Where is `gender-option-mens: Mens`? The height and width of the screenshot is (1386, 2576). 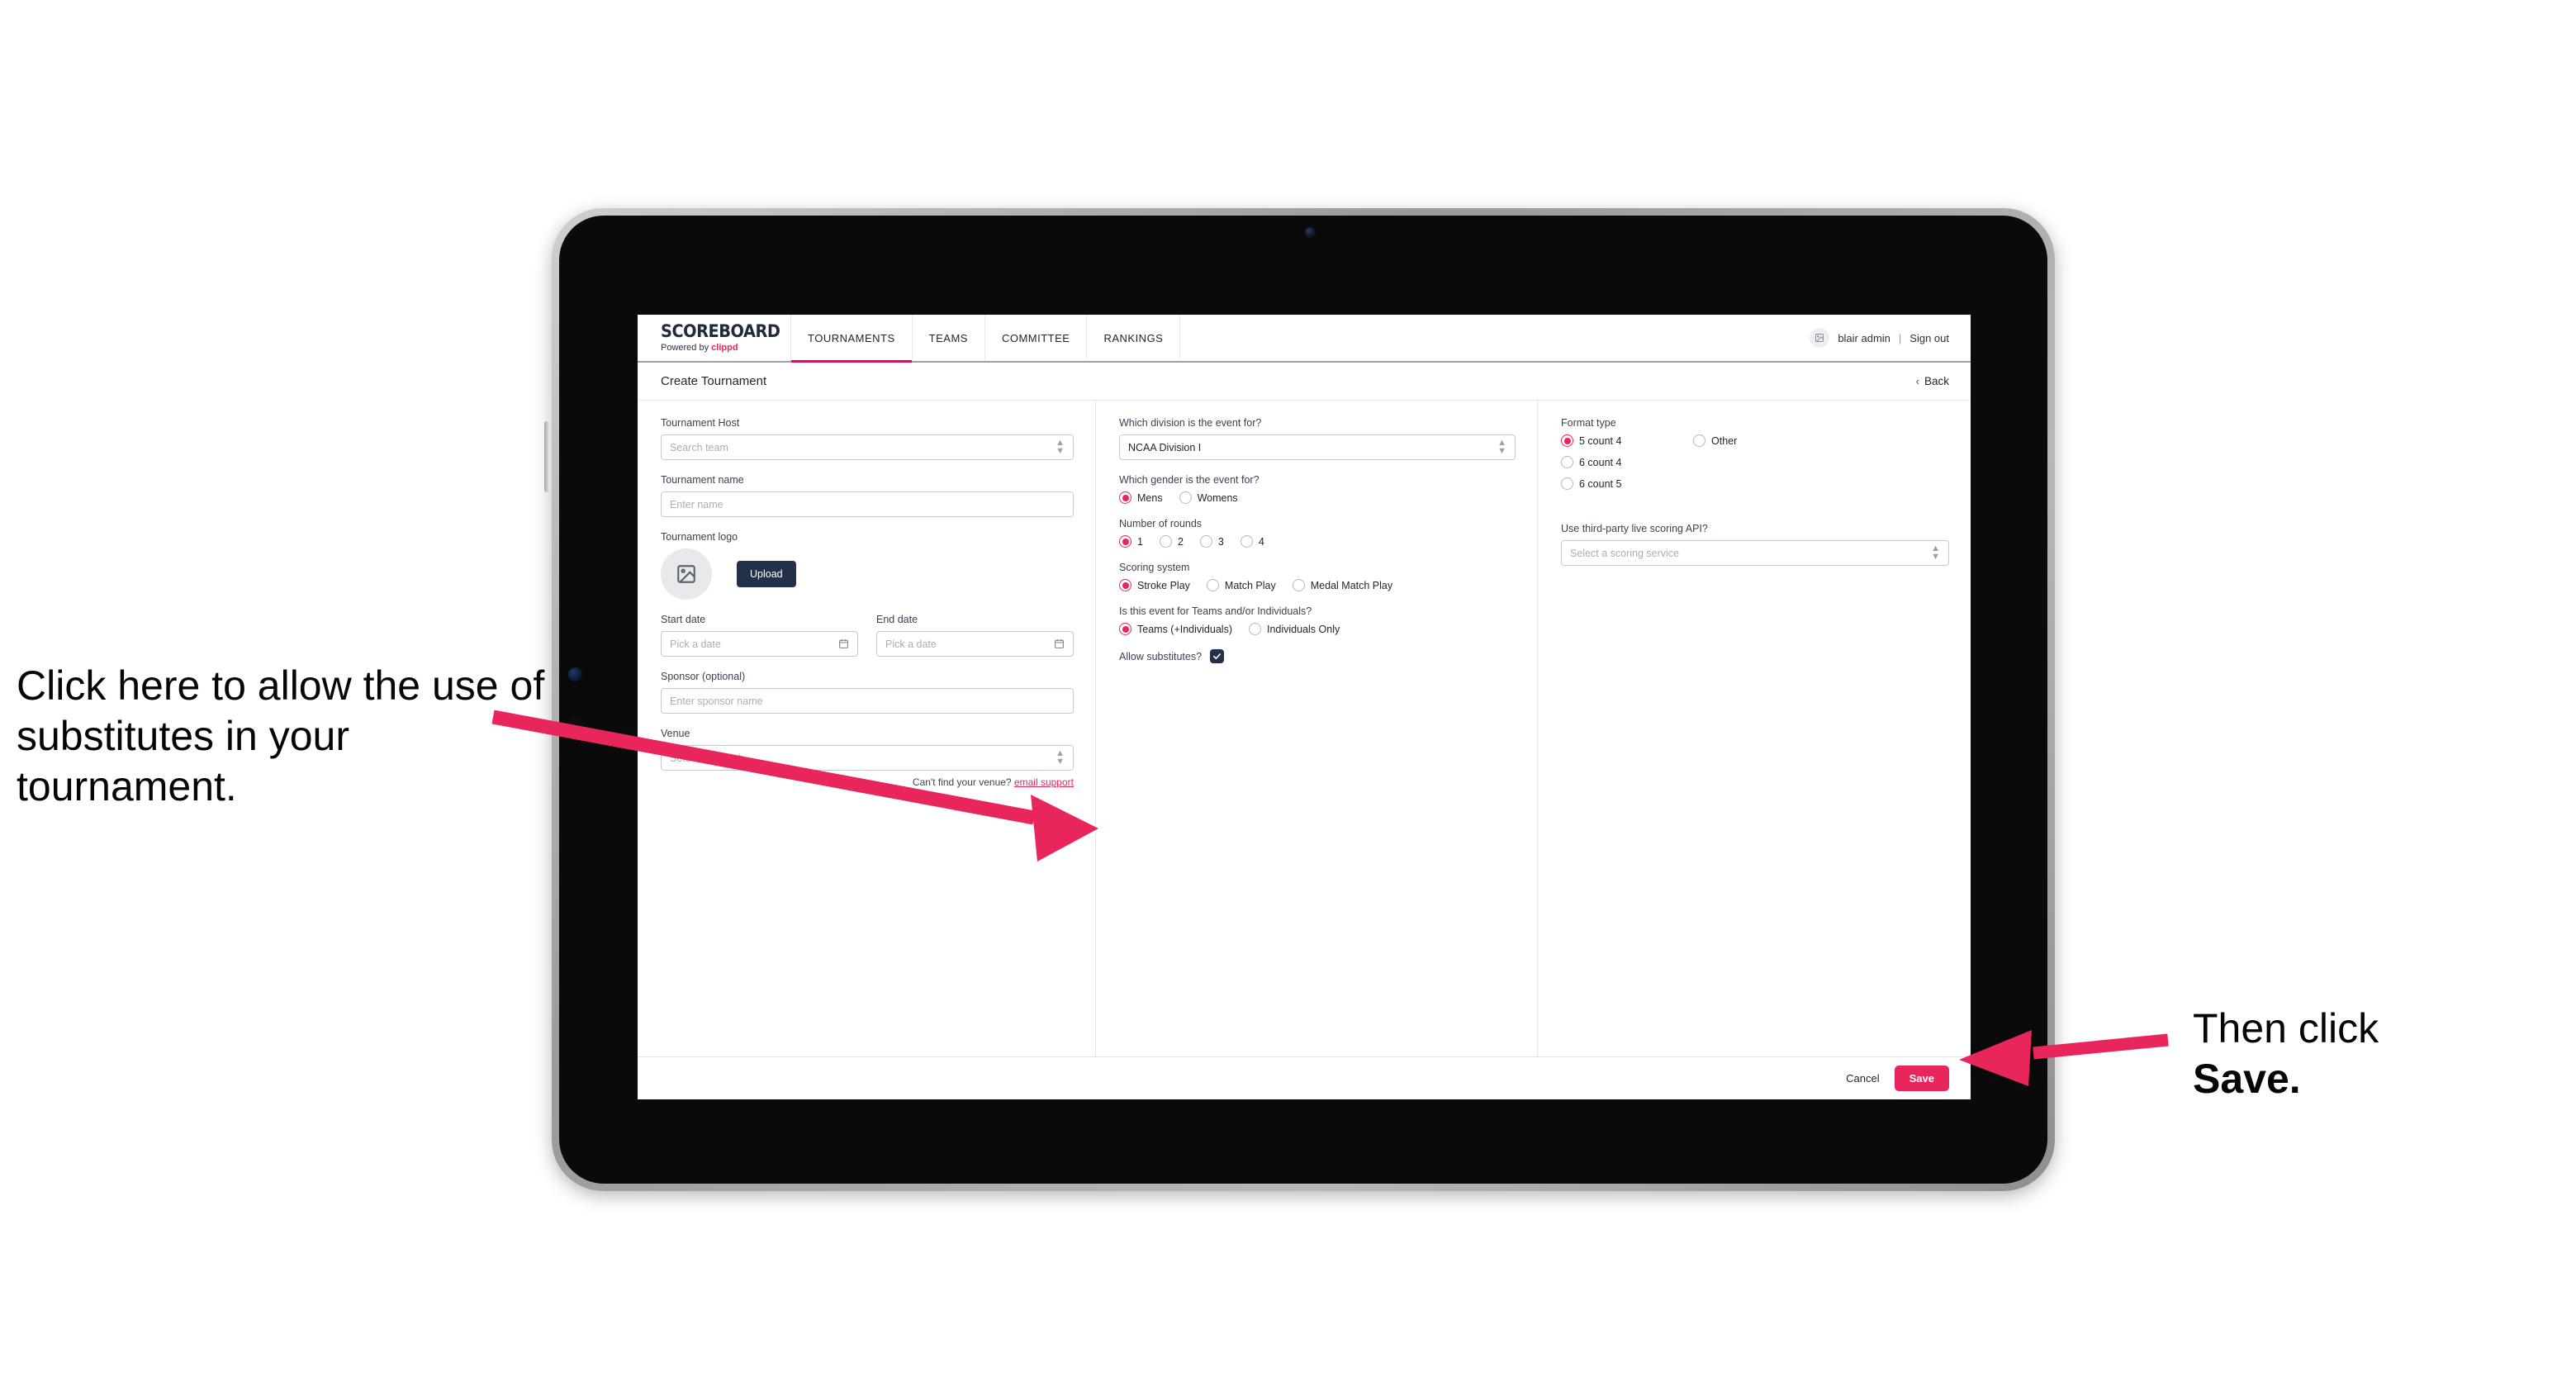
gender-option-mens: Mens is located at coordinates (1141, 497).